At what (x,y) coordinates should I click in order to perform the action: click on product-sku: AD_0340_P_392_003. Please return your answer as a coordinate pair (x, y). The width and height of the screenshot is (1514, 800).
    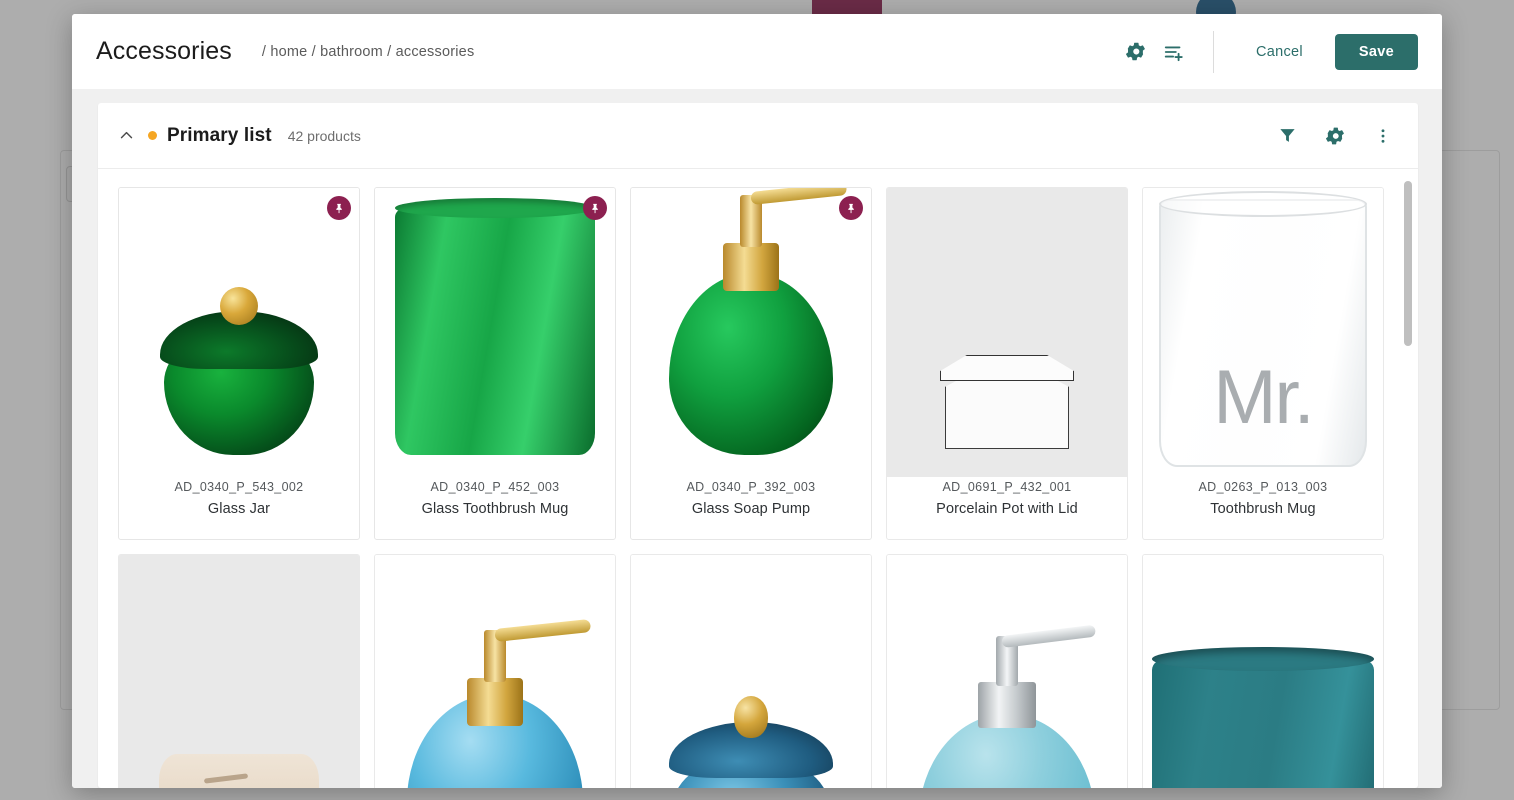
    Looking at the image, I should click on (751, 487).